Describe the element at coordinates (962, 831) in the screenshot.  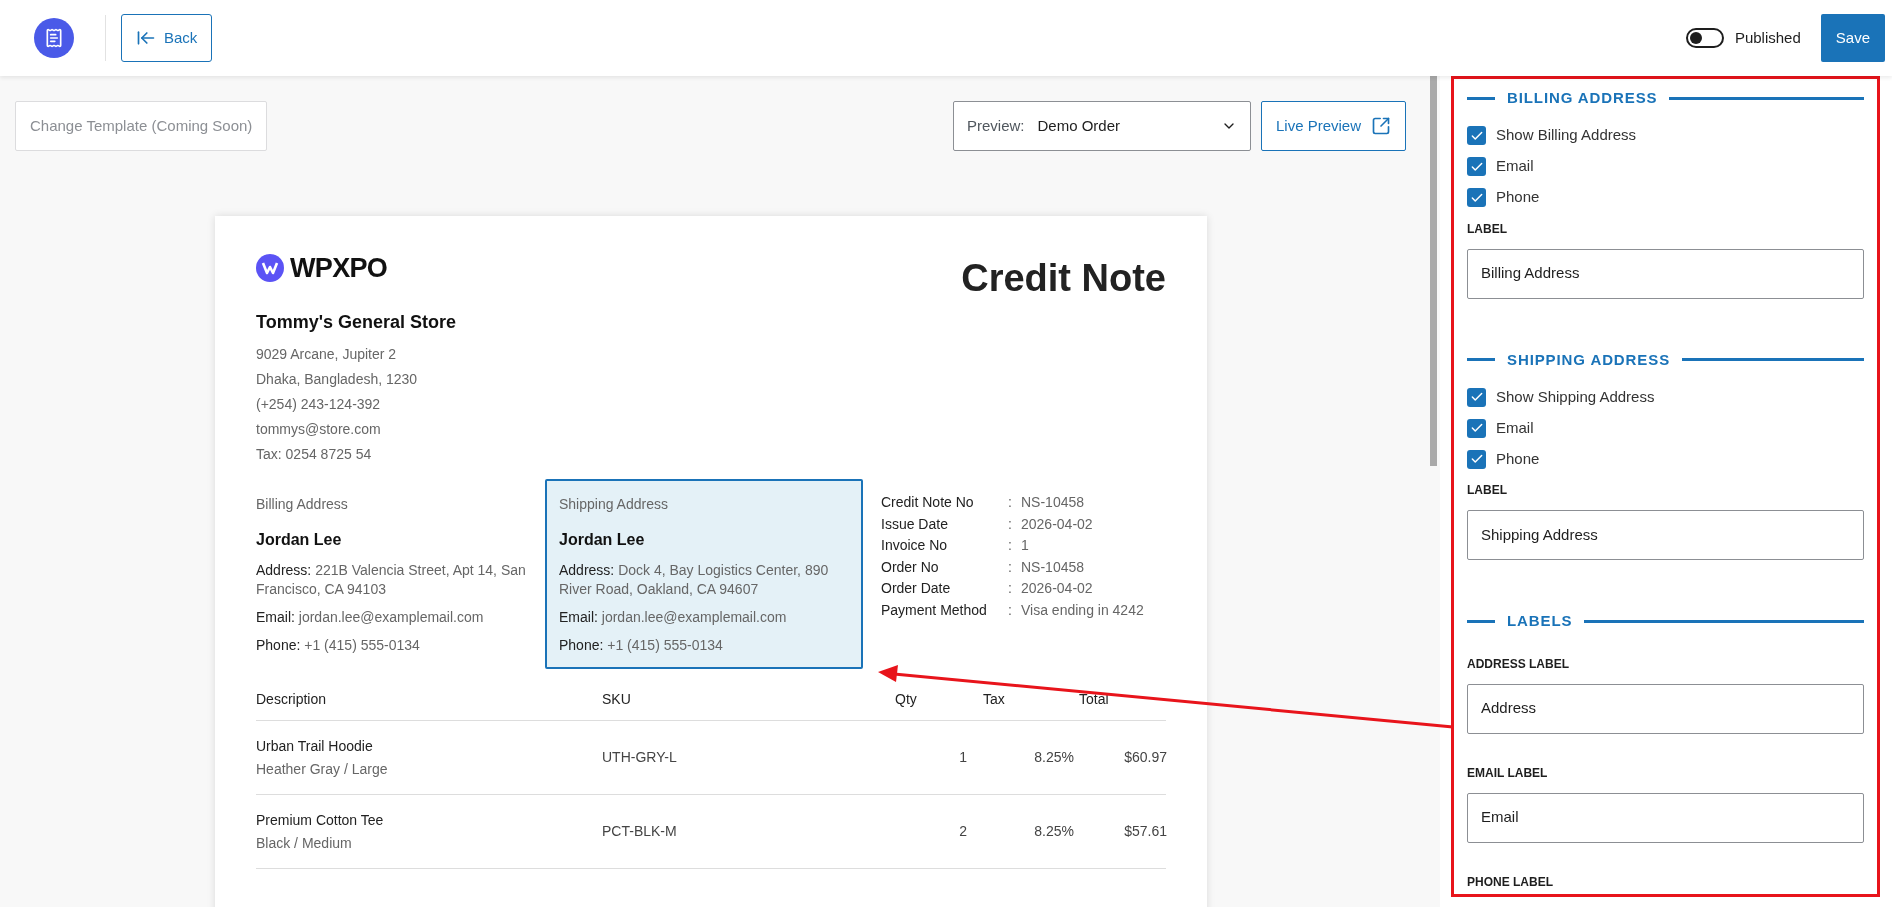
I see `qty-cell-text: 2` at that location.